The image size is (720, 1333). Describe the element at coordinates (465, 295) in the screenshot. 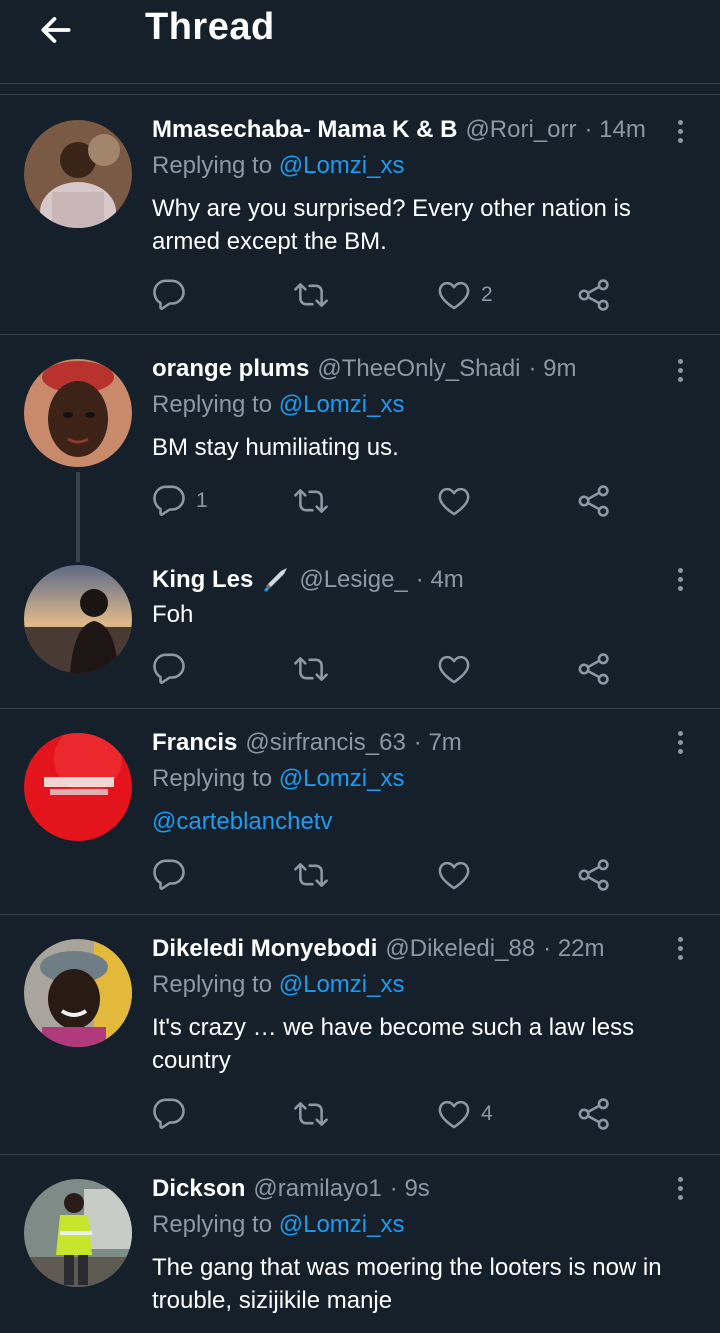

I see `like-button: 2` at that location.